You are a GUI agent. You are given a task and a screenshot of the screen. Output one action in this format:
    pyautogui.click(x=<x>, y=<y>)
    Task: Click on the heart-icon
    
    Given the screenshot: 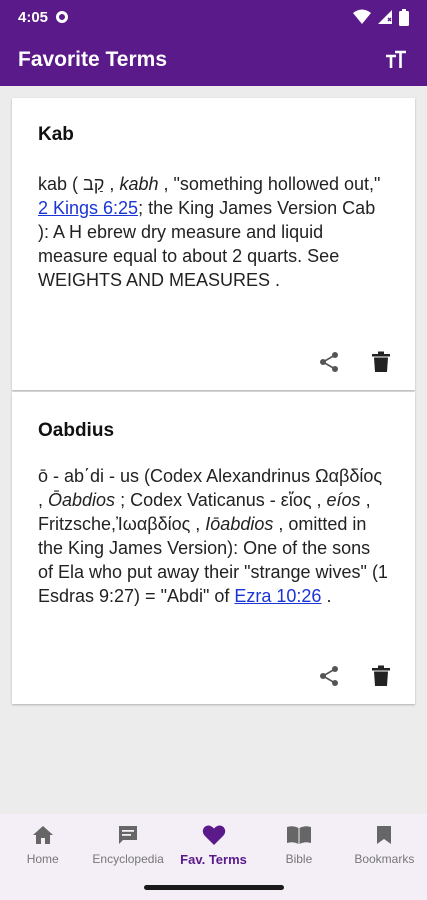 What is the action you would take?
    pyautogui.click(x=214, y=835)
    